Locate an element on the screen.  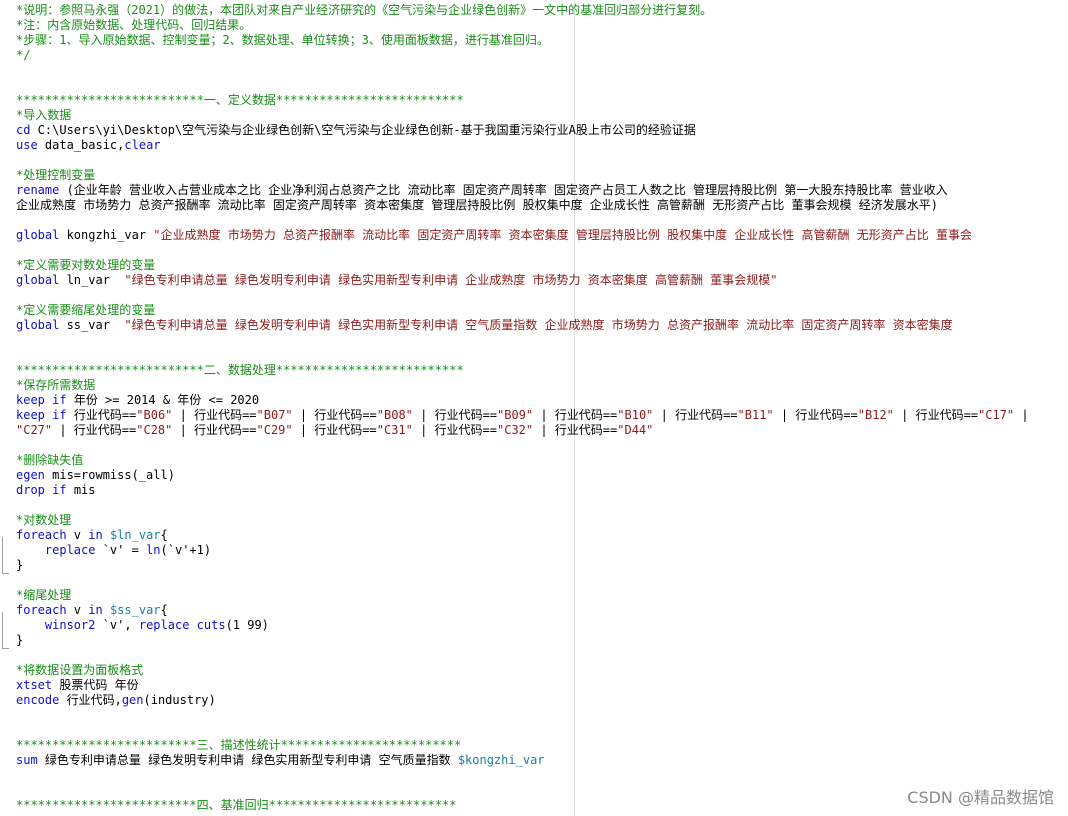
code-line: *删除缺失值 is located at coordinates (542, 460).